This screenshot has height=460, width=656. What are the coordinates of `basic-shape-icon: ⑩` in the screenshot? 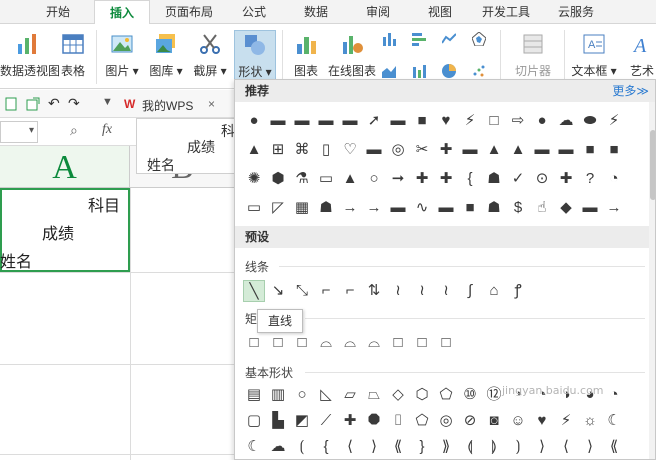 It's located at (470, 395).